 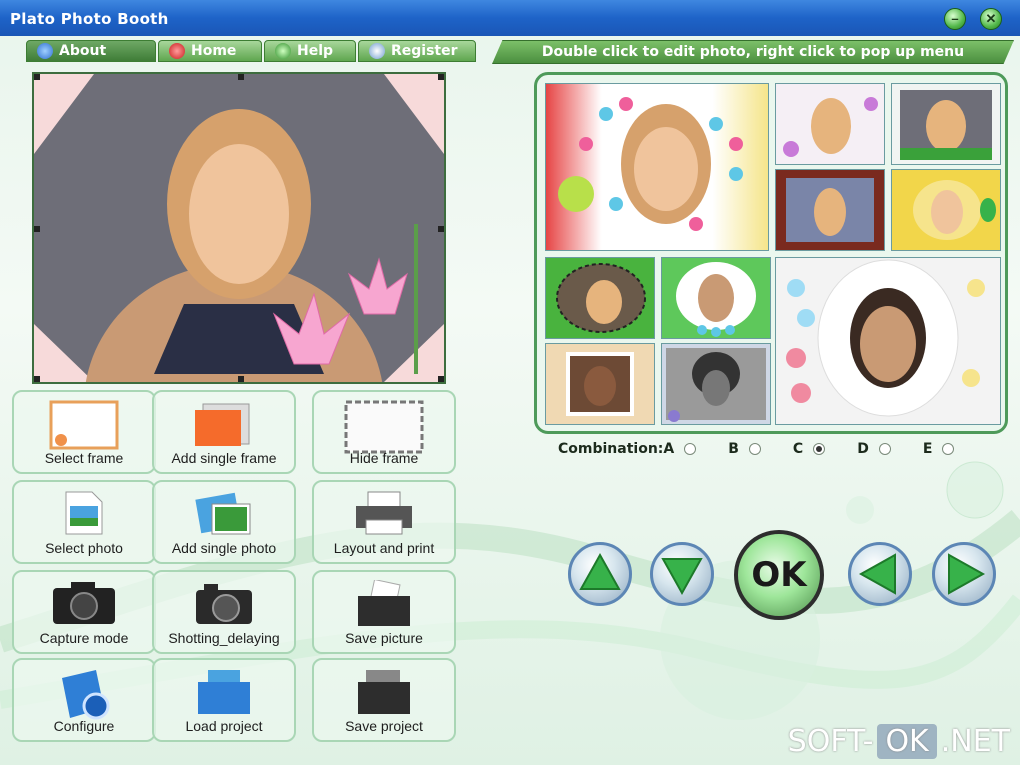 What do you see at coordinates (955, 19) in the screenshot?
I see `minimize-button: –` at bounding box center [955, 19].